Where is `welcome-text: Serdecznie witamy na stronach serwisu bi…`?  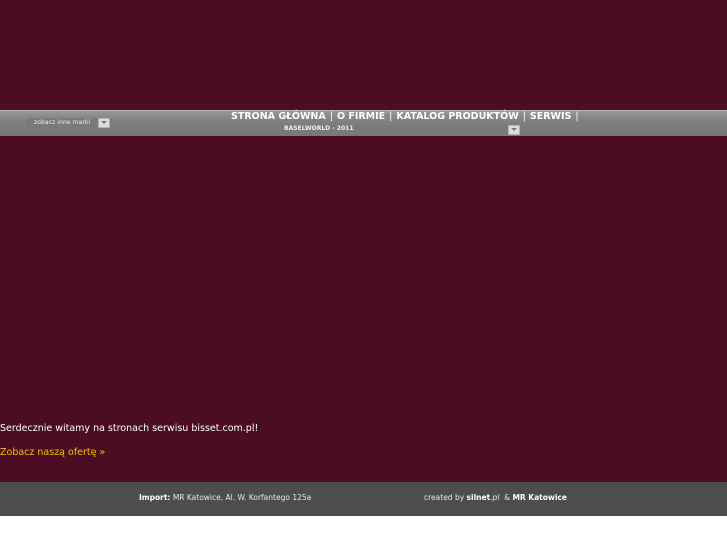
welcome-text: Serdecznie witamy na stronach serwisu bi… is located at coordinates (129, 428).